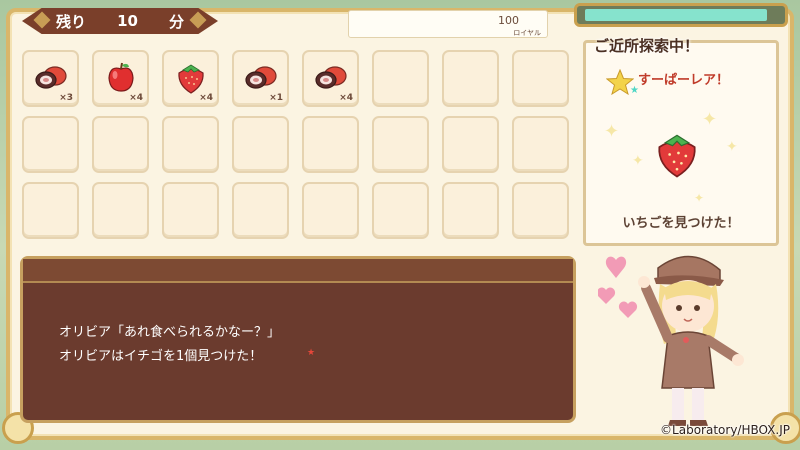 This screenshot has width=800, height=450. I want to click on item-count: ×3, so click(66, 98).